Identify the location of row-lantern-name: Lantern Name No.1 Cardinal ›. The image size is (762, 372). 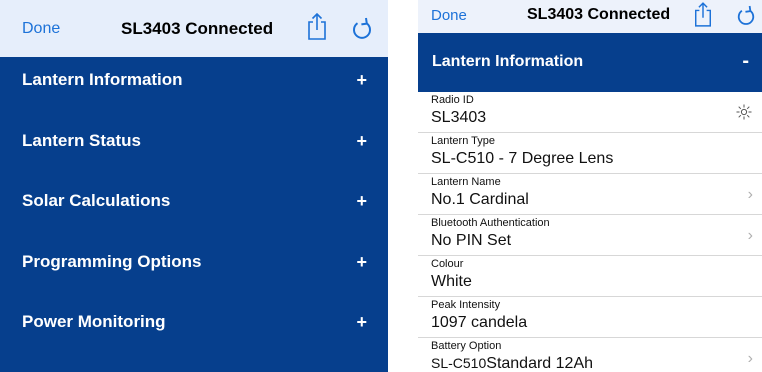
(590, 194).